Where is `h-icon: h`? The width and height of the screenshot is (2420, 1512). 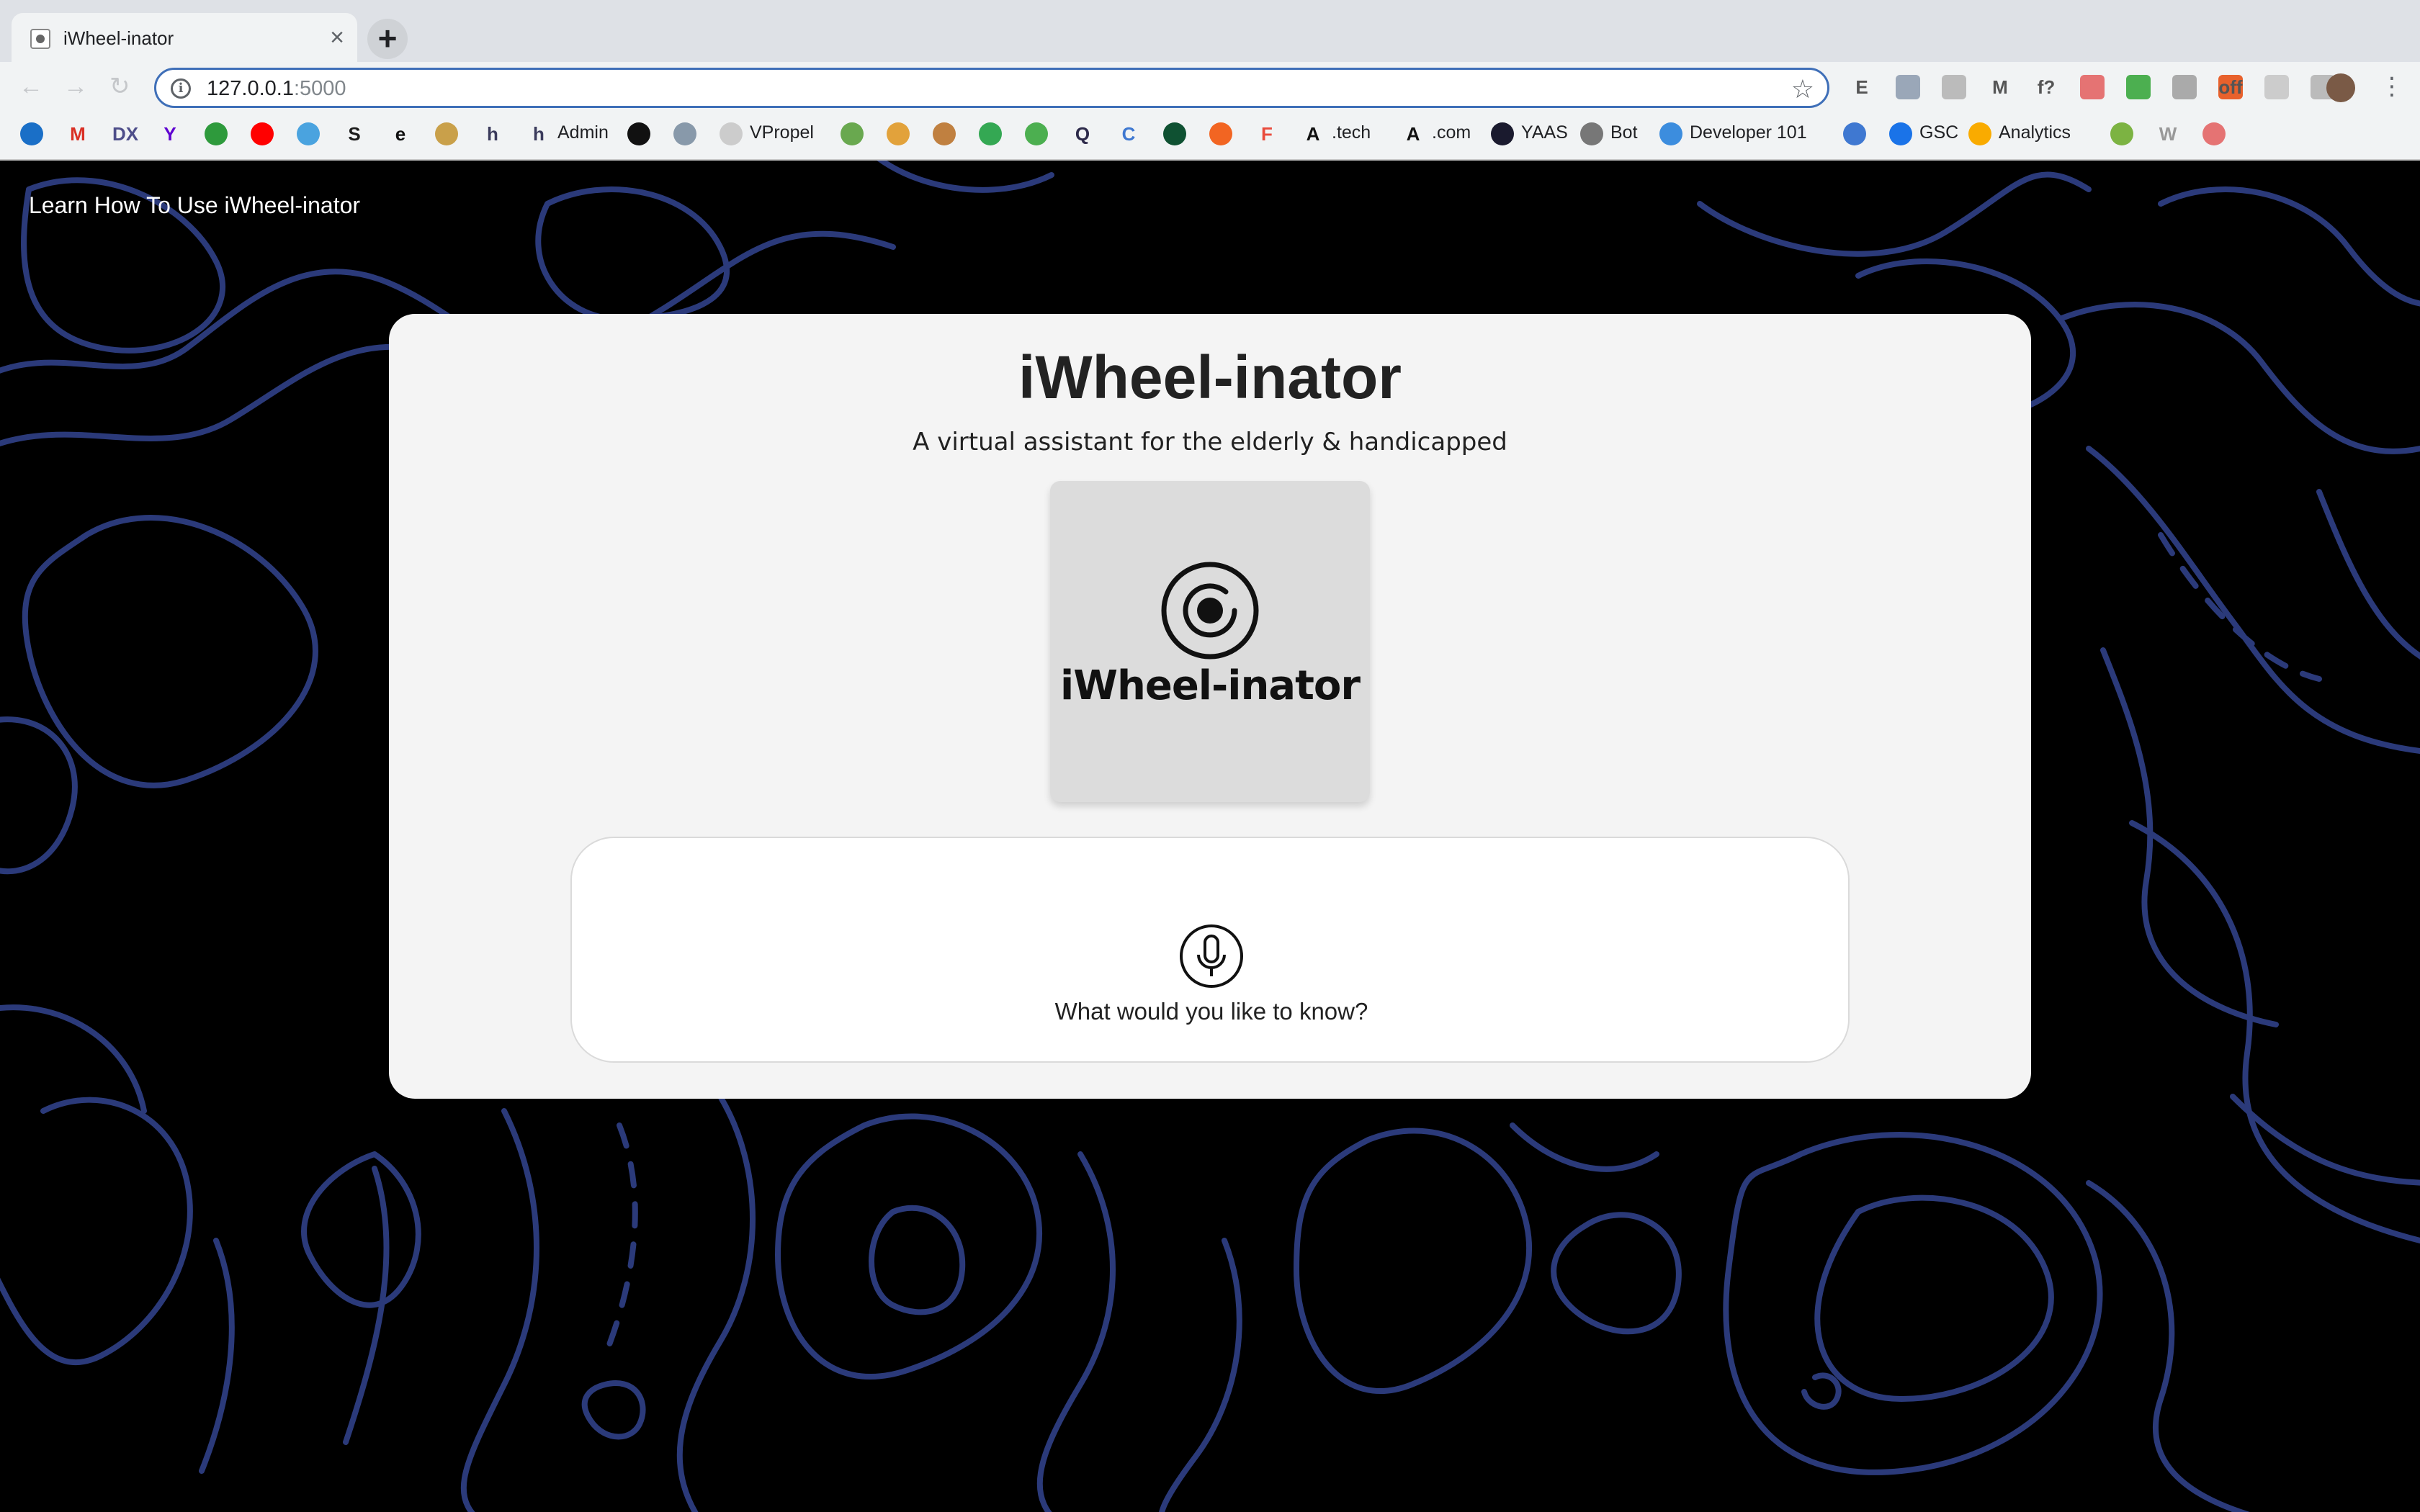
h-icon: h is located at coordinates (492, 133).